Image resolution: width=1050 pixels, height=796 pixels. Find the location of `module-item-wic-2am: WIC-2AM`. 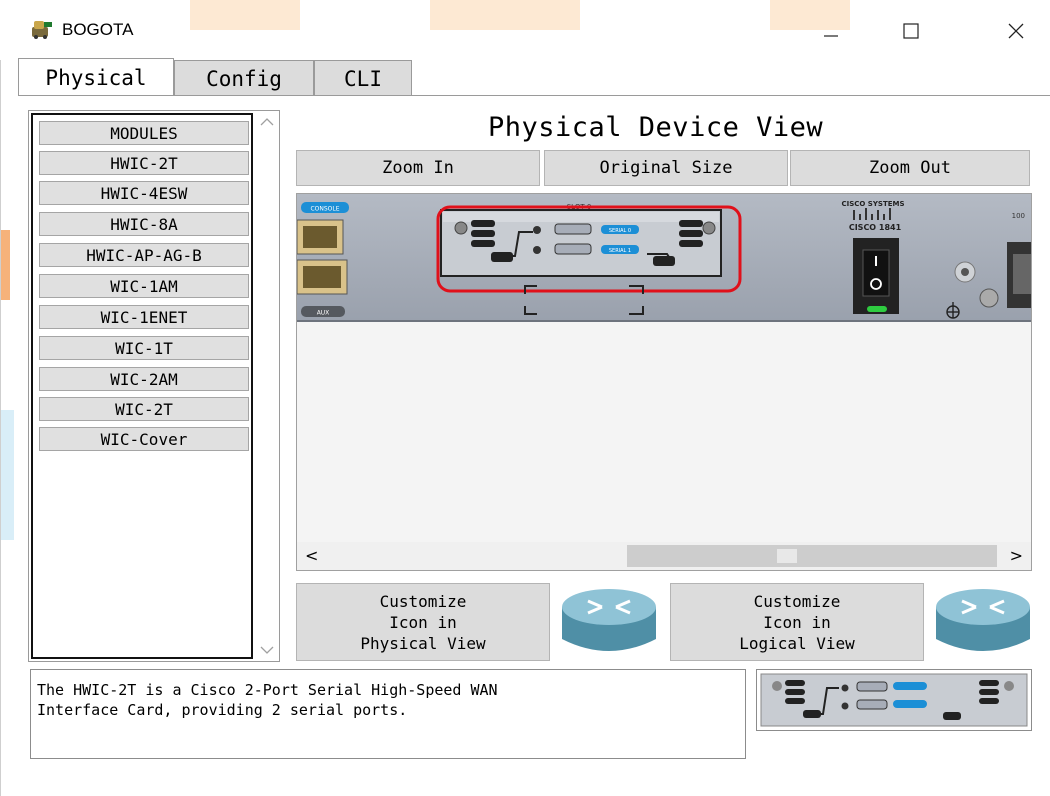

module-item-wic-2am: WIC-2AM is located at coordinates (144, 379).